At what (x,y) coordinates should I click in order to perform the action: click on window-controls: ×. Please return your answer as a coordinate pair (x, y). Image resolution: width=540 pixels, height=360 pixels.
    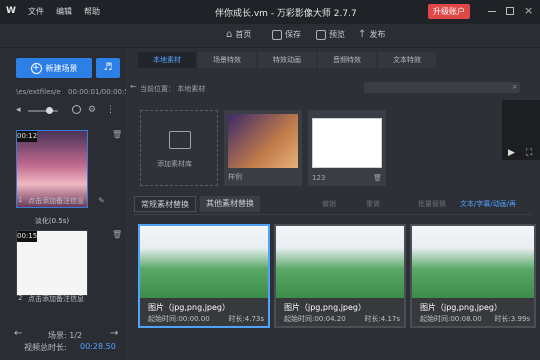
    Looking at the image, I should click on (510, 12).